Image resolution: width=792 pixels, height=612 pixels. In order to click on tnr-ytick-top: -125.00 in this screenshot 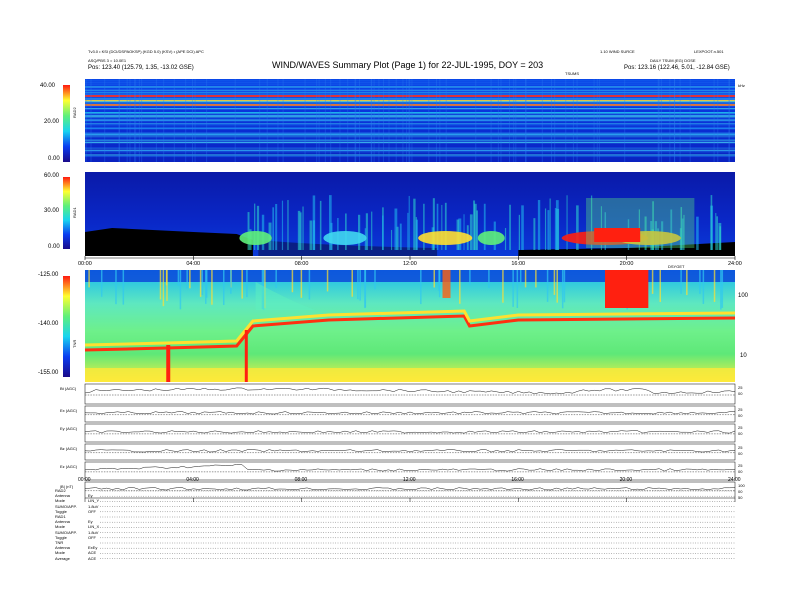, I will do `click(48, 275)`.